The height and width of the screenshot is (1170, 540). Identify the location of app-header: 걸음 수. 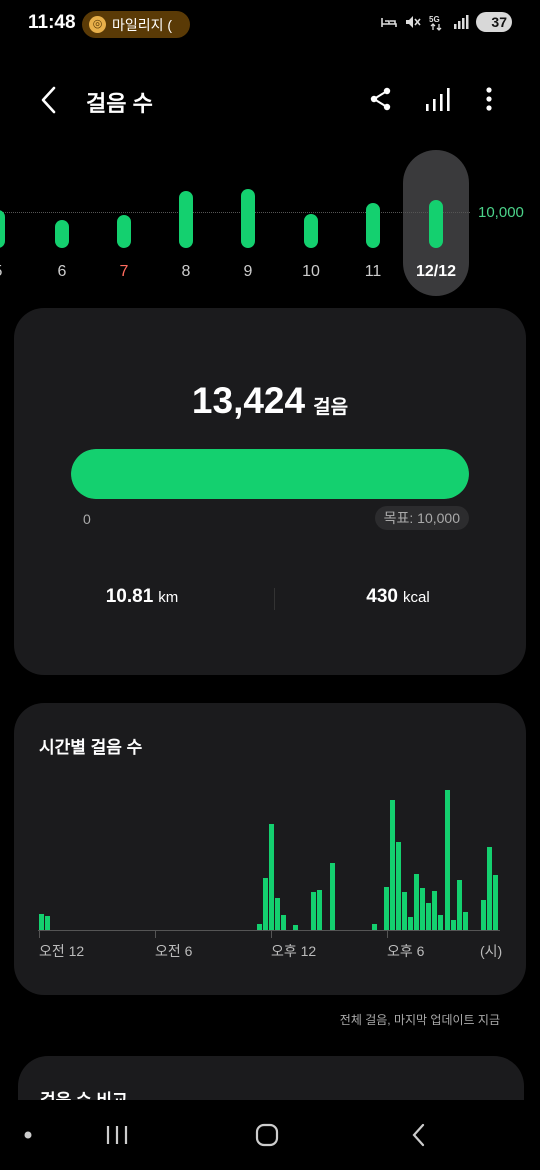
(270, 99).